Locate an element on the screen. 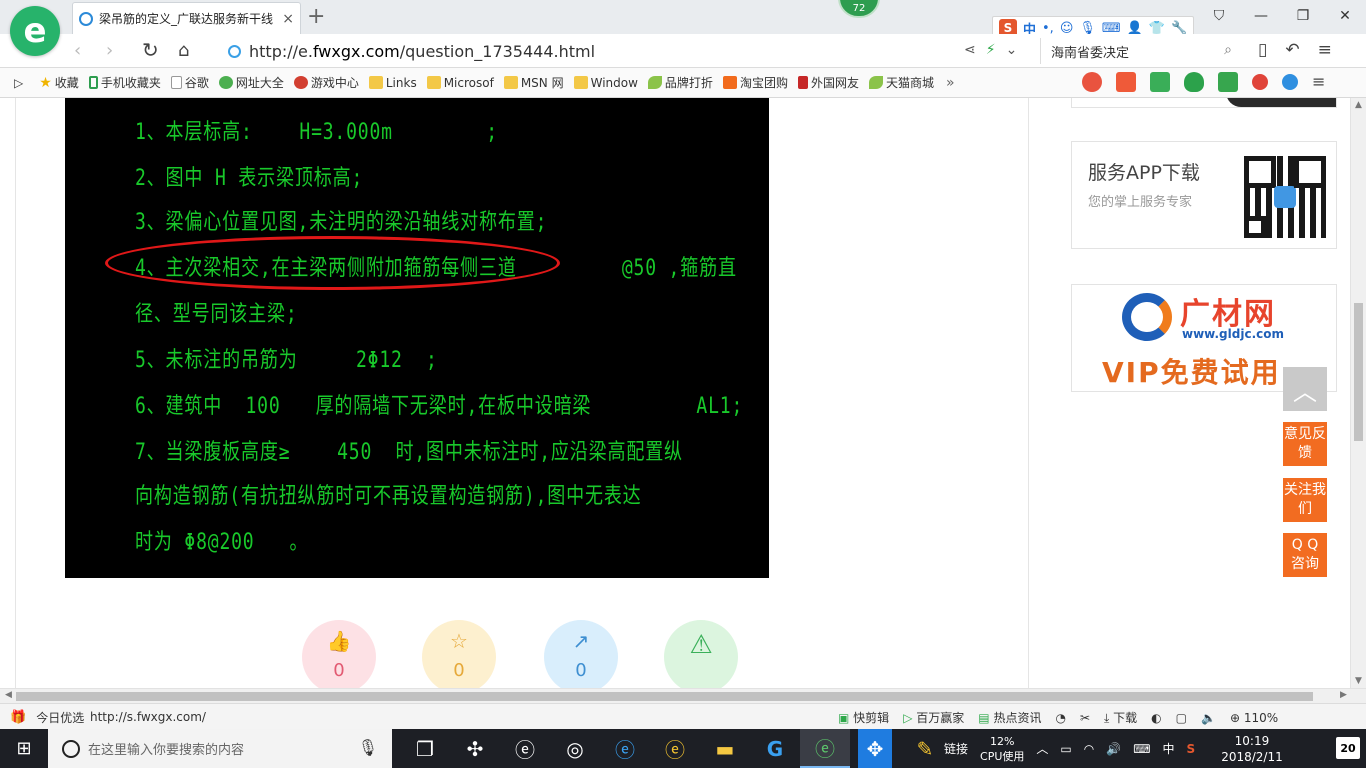 Image resolution: width=1366 pixels, height=768 pixels. overflow-menu-icon: ≡ is located at coordinates (1322, 82).